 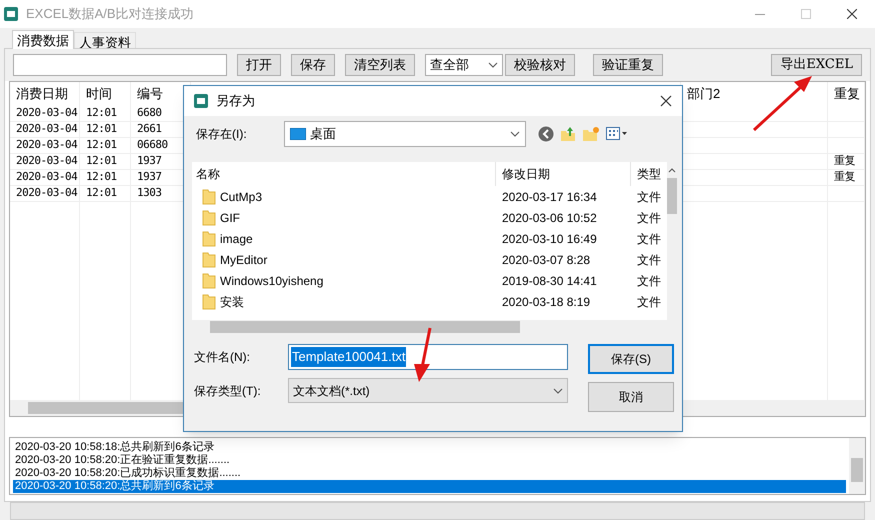 What do you see at coordinates (222, 357) in the screenshot?
I see `filename-label: 文件名(N):` at bounding box center [222, 357].